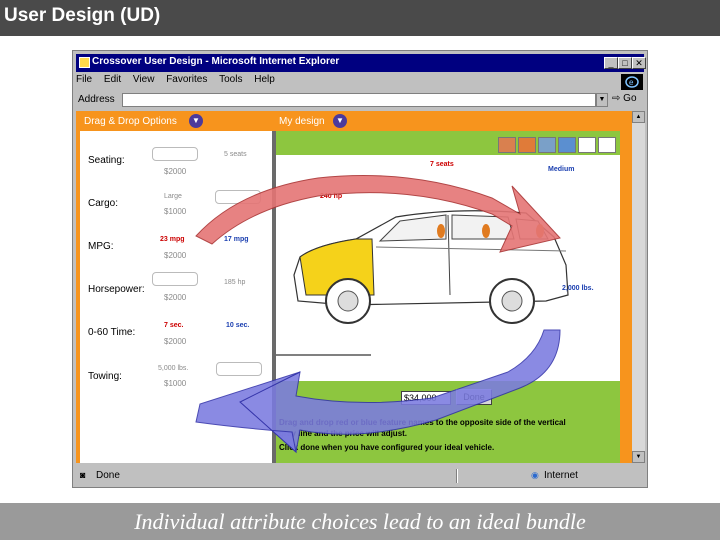  I want to click on seating-option-box, so click(175, 154).